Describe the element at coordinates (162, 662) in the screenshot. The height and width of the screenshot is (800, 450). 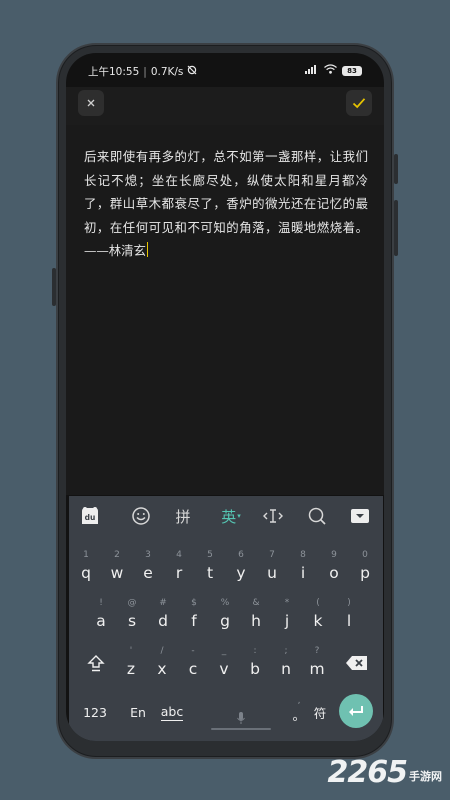
I see `key-x: / x` at that location.